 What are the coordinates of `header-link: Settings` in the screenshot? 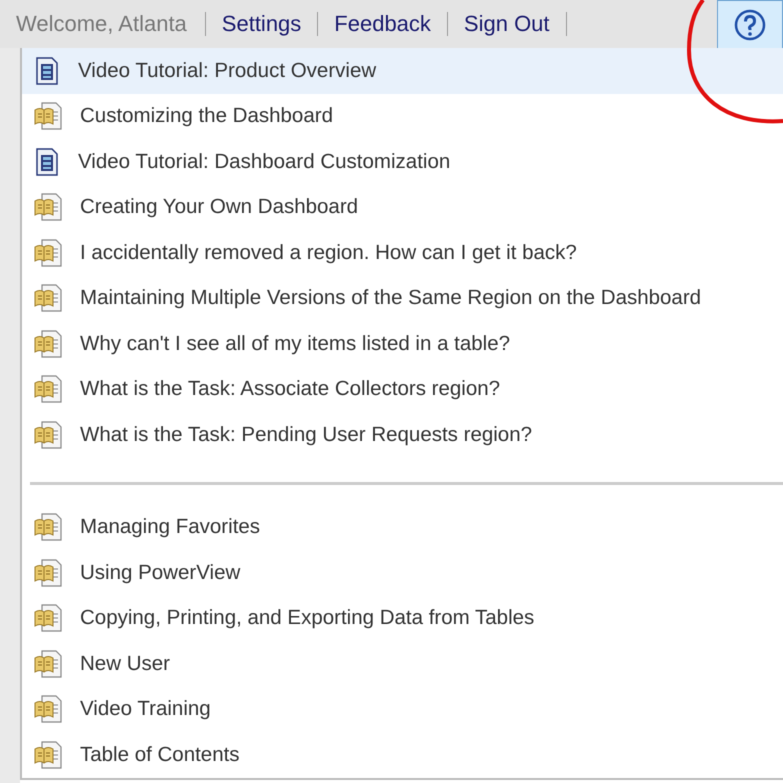 It's located at (262, 24).